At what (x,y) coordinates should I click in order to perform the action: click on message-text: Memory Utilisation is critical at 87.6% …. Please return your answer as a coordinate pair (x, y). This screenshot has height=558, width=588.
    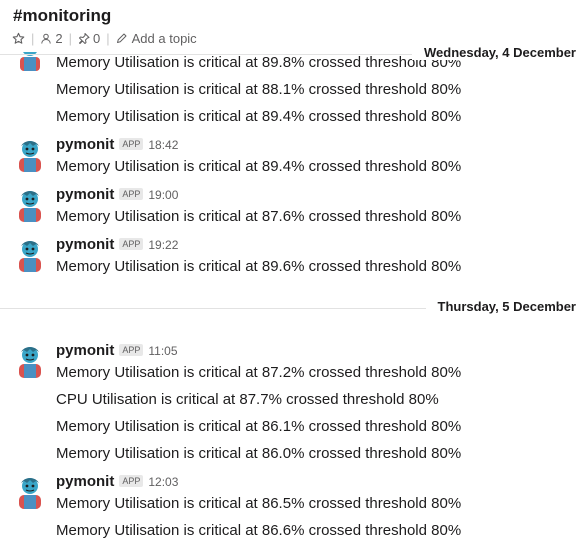
    Looking at the image, I should click on (259, 216).